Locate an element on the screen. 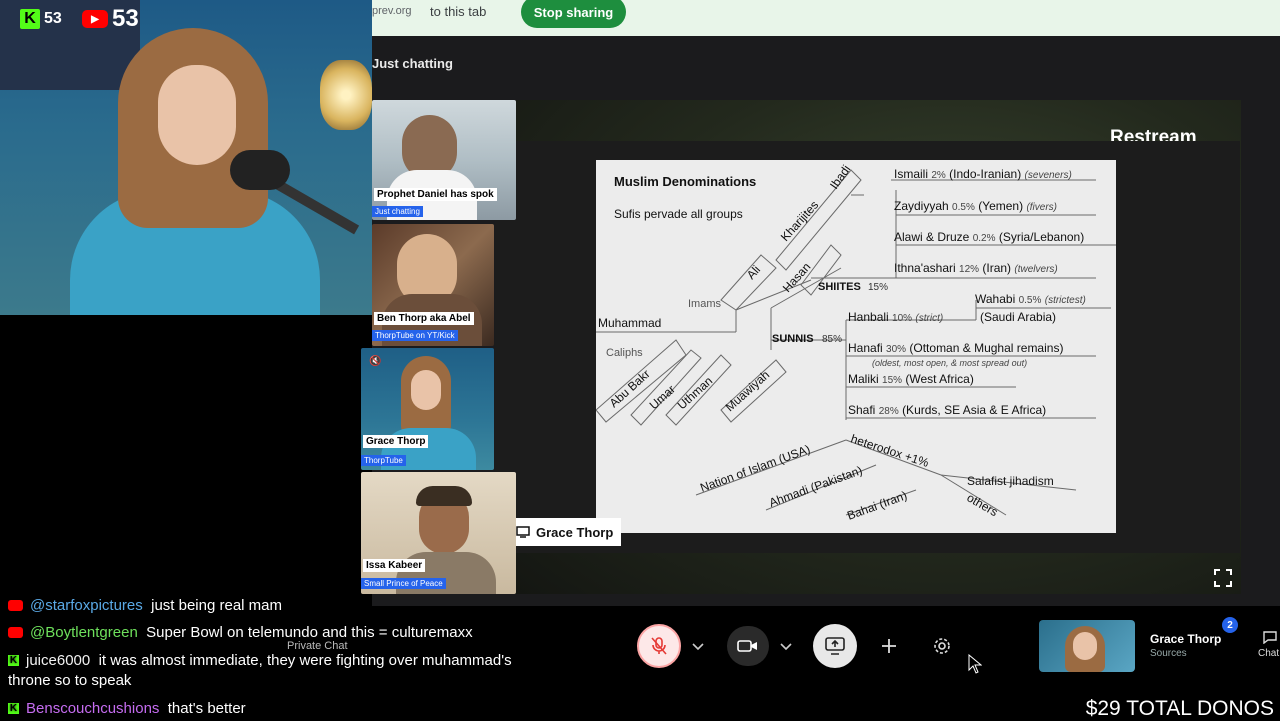 This screenshot has width=1280, height=721. chat-username: juice6000 is located at coordinates (58, 660).